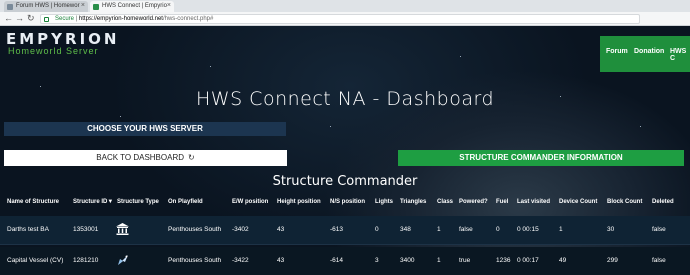 The width and height of the screenshot is (690, 275). Describe the element at coordinates (122, 229) in the screenshot. I see `base-icon` at that location.